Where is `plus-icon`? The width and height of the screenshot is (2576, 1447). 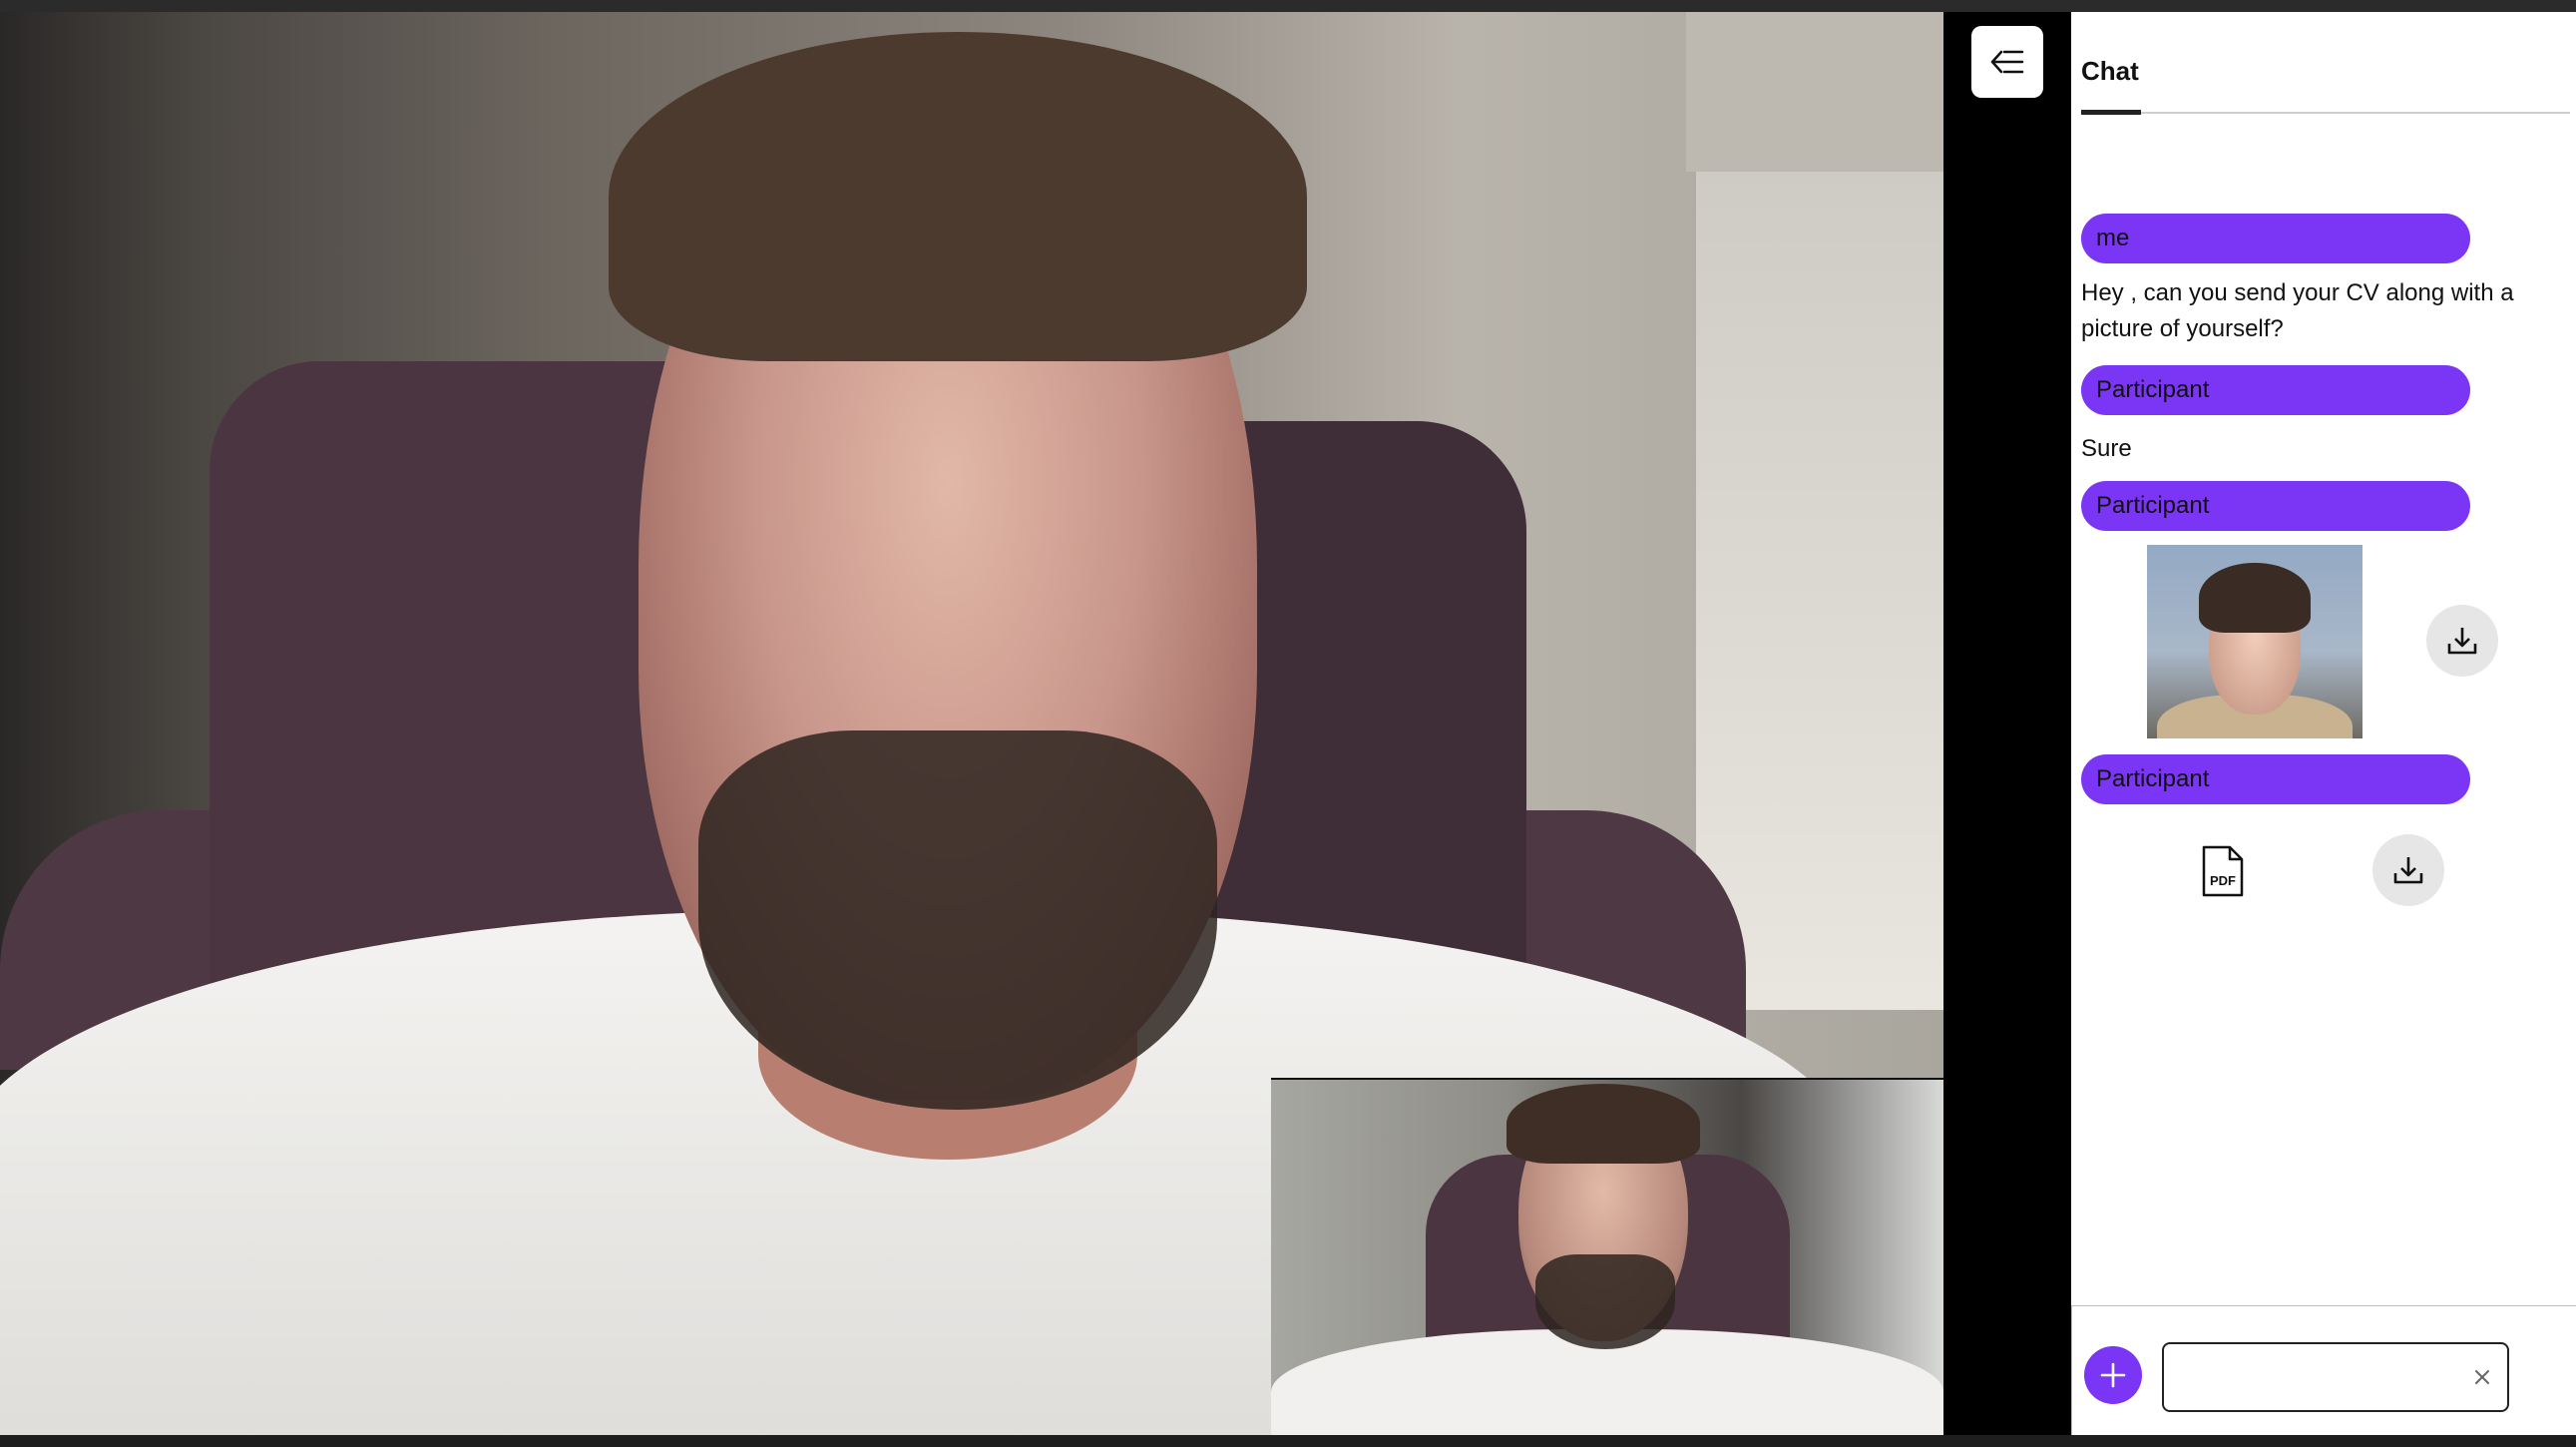
plus-icon is located at coordinates (2113, 1375).